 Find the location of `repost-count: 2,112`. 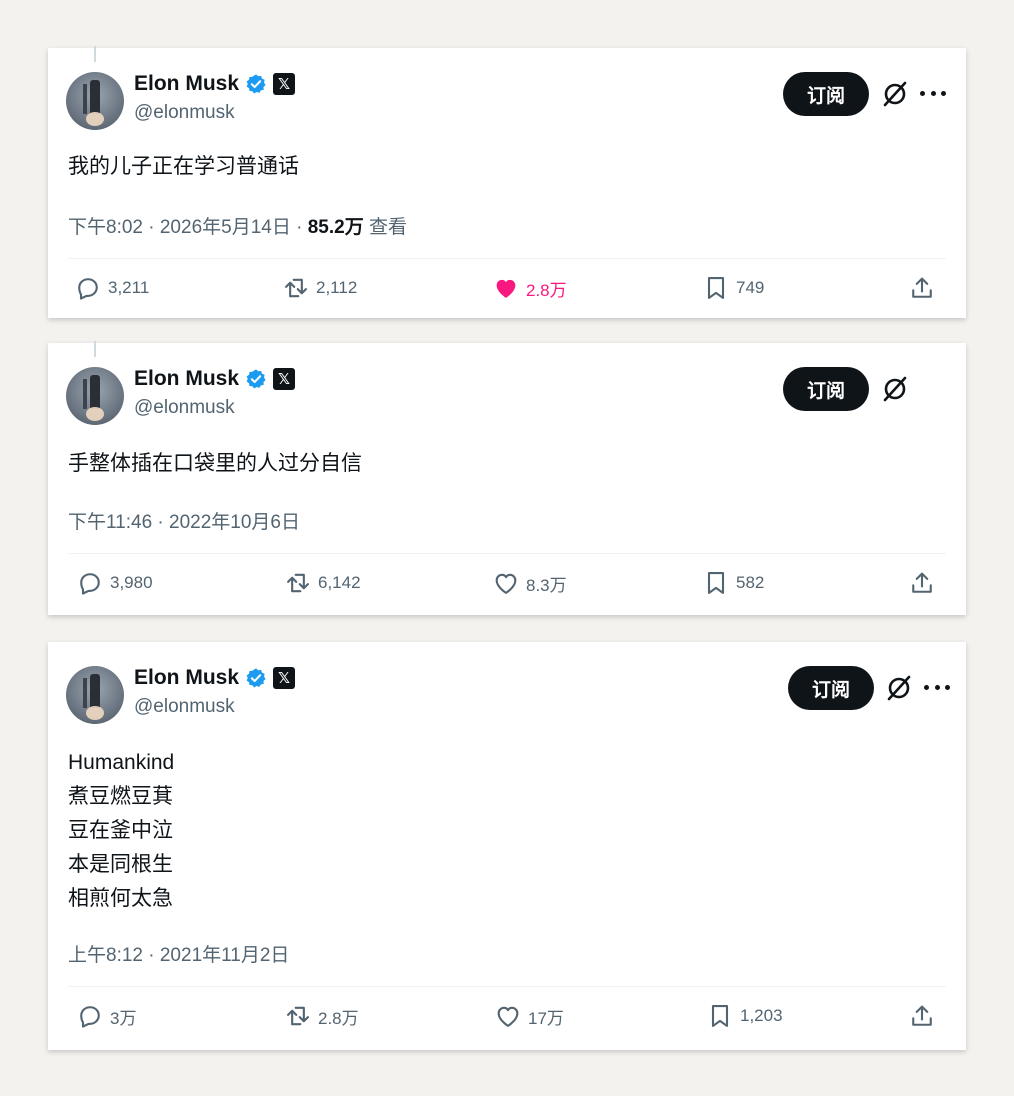

repost-count: 2,112 is located at coordinates (337, 287).